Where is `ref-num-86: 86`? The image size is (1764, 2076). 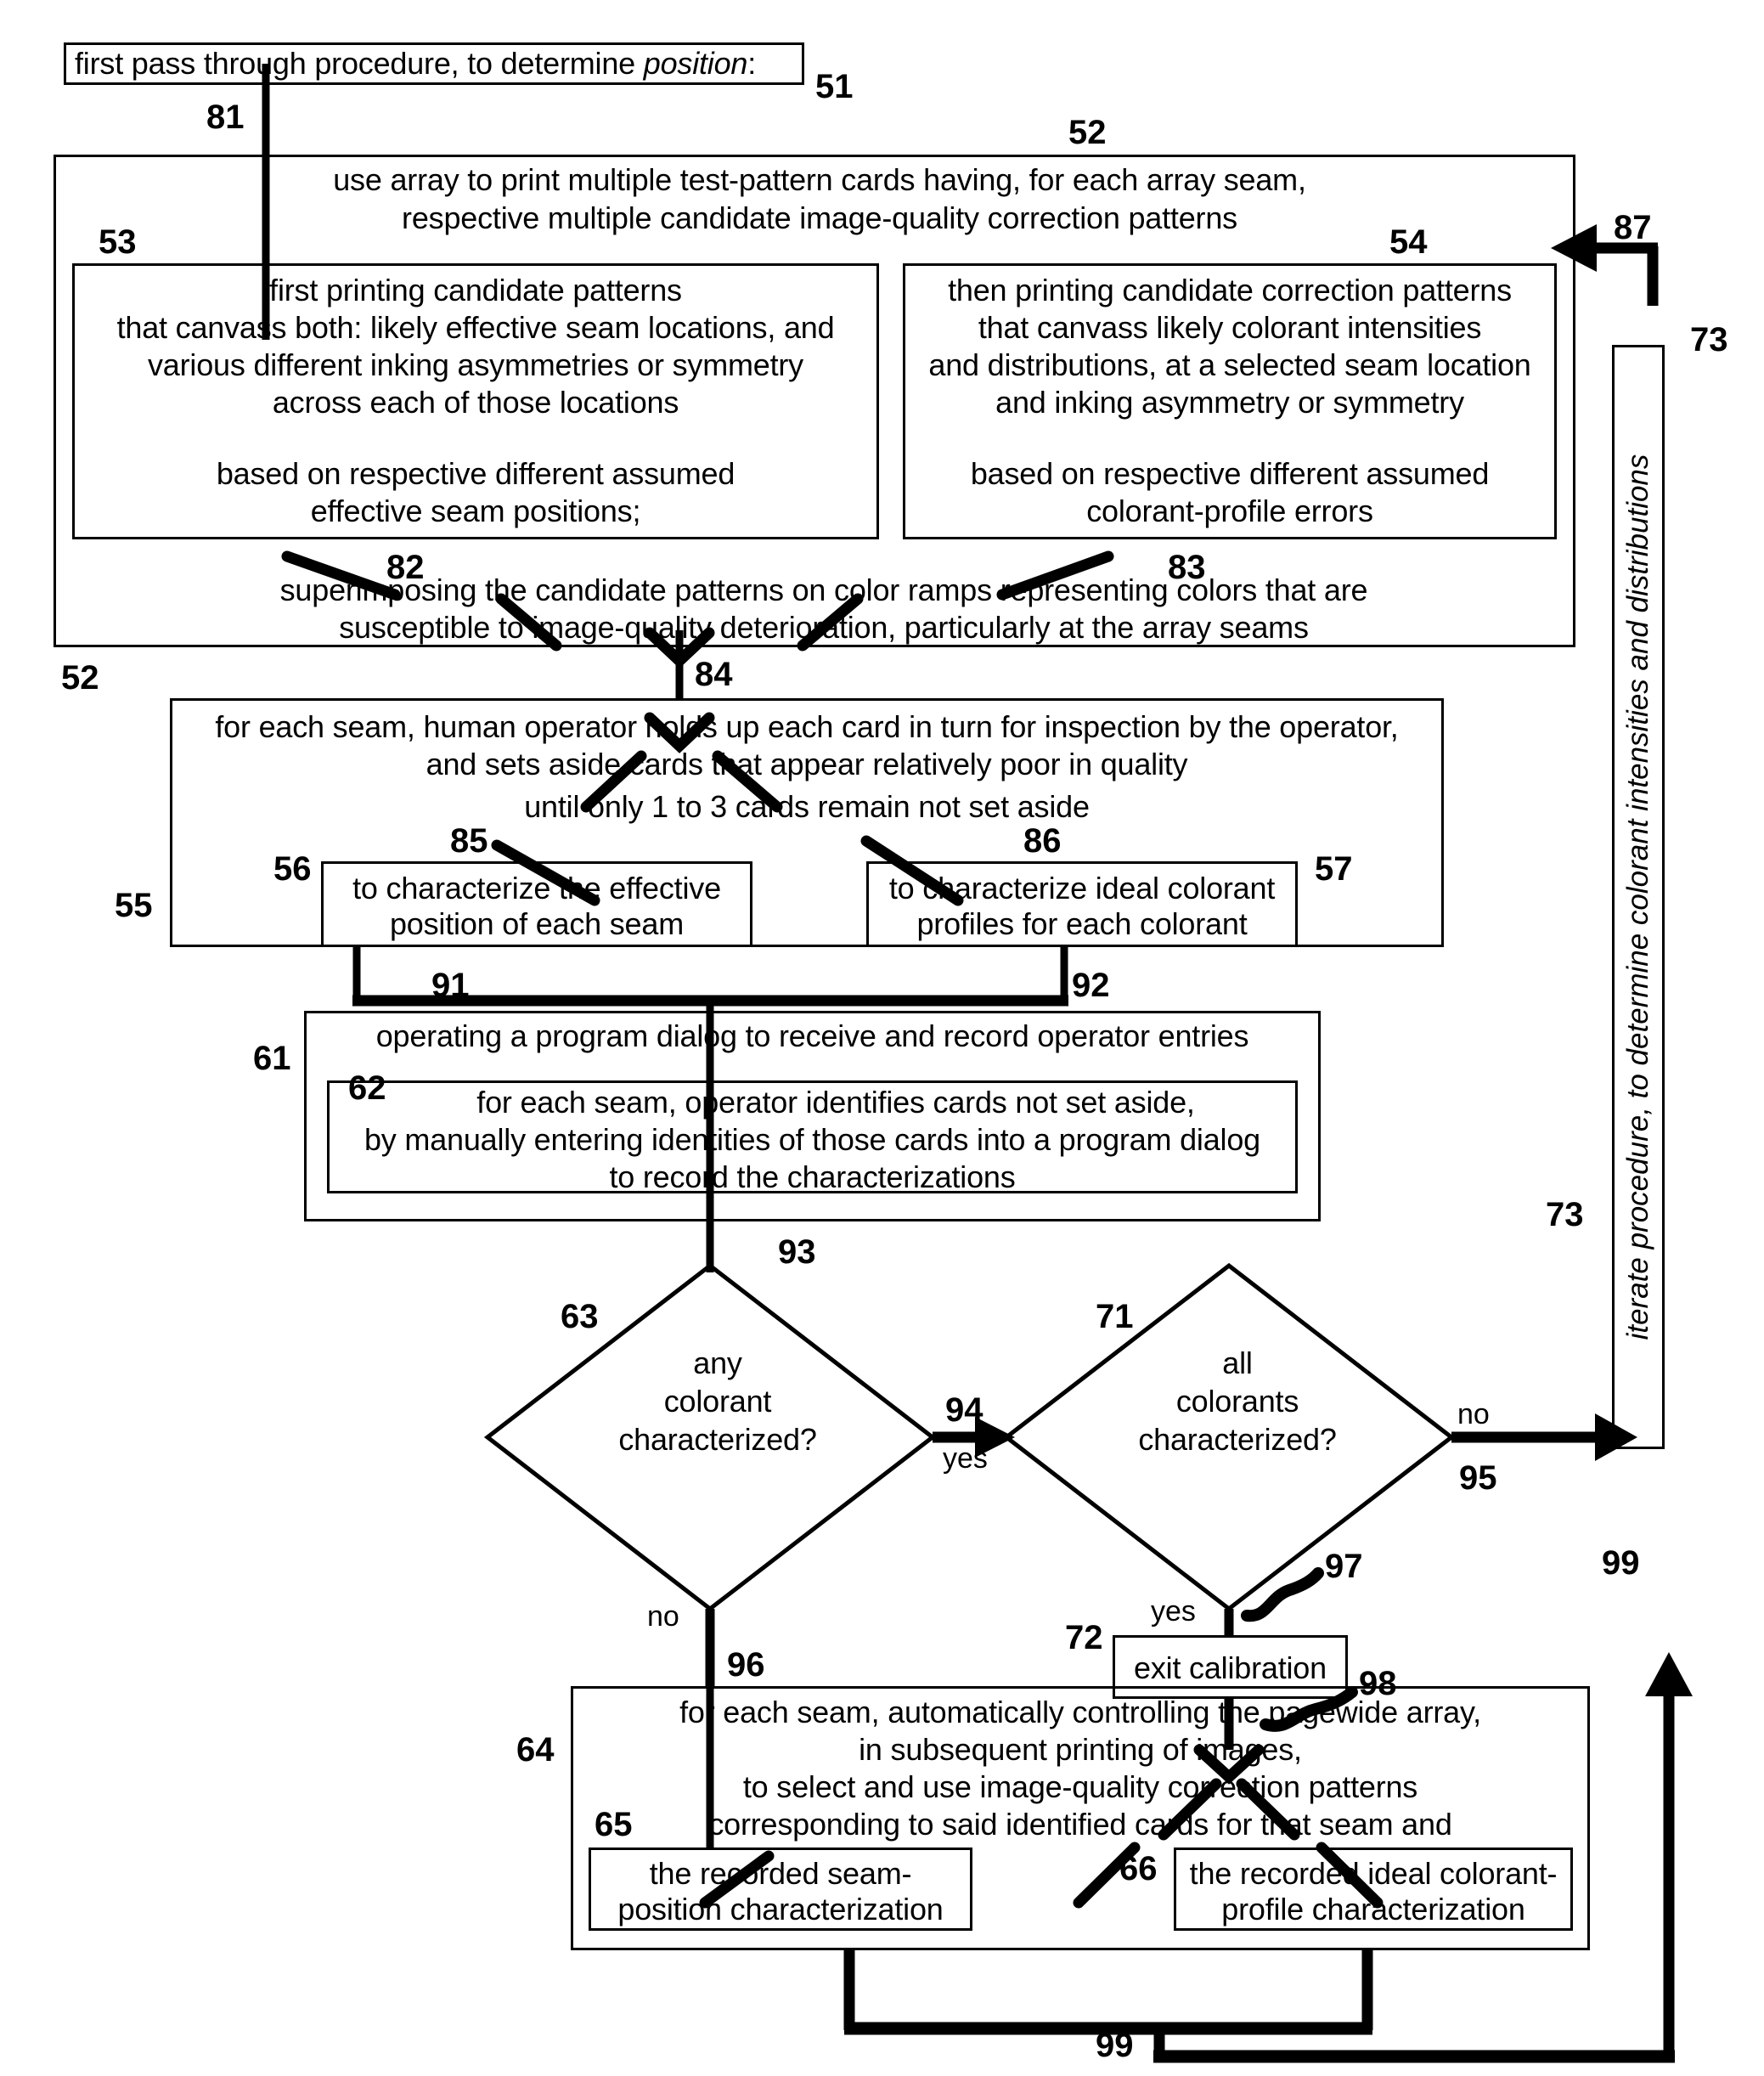 ref-num-86: 86 is located at coordinates (1043, 841).